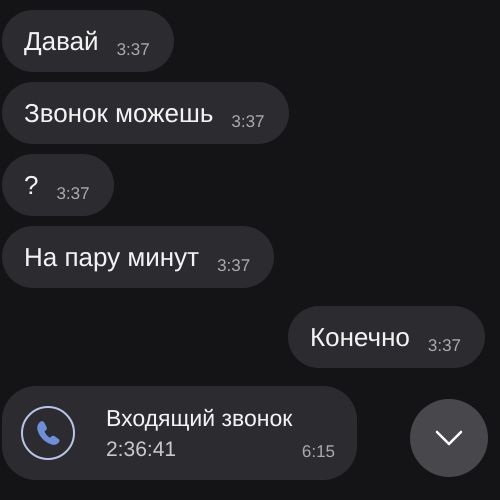 The width and height of the screenshot is (500, 500). I want to click on message-text: Звонок можешь, so click(119, 113).